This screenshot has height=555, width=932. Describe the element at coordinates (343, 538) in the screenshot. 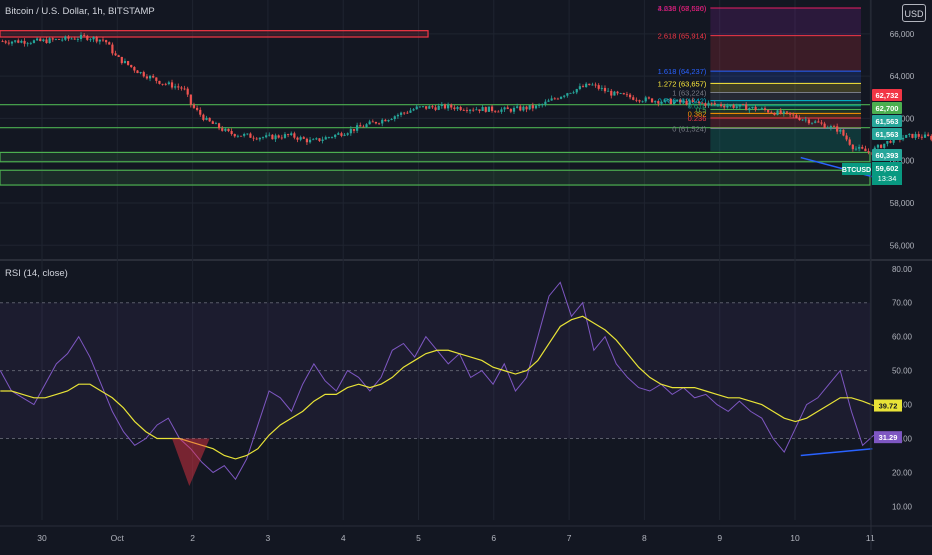

I see `x-tick-label: 4` at that location.